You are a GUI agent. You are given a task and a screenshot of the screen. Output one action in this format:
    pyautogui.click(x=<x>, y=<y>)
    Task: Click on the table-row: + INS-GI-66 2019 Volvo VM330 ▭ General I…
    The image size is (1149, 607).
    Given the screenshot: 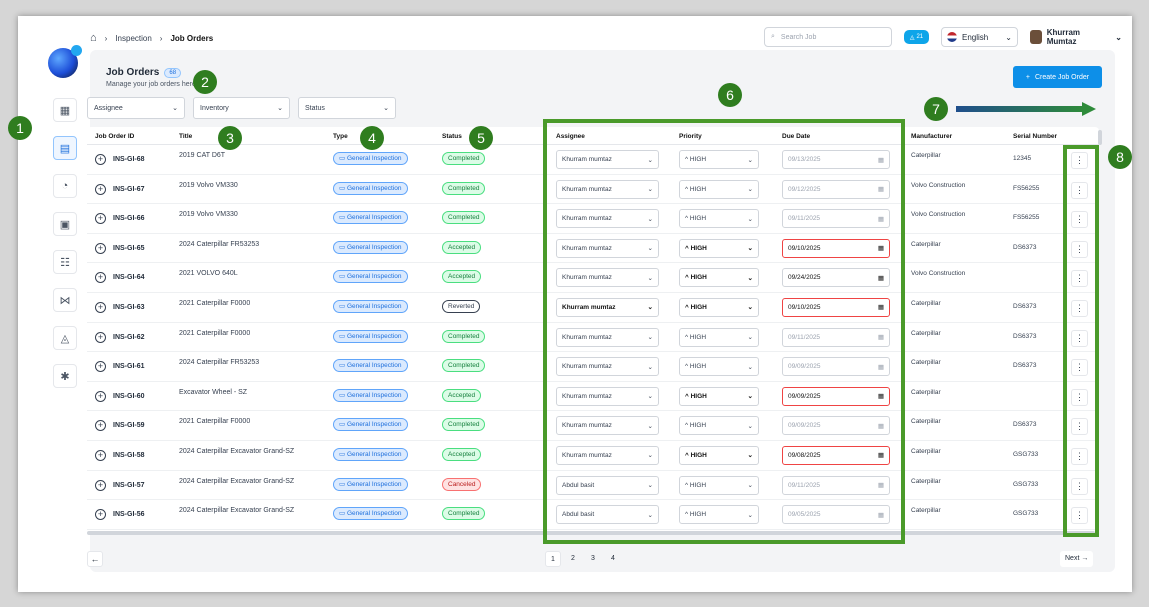 What is the action you would take?
    pyautogui.click(x=593, y=219)
    